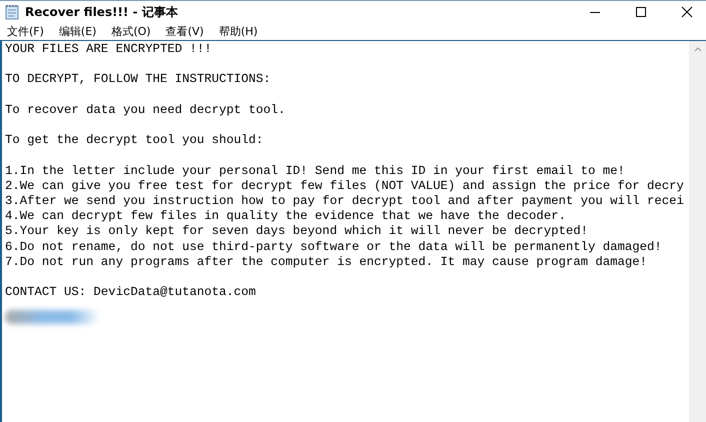 The width and height of the screenshot is (706, 422). What do you see at coordinates (326, 262) in the screenshot?
I see `text-line: 7.Do not run any programs after the computer is encrypted. It may cause program damage!` at bounding box center [326, 262].